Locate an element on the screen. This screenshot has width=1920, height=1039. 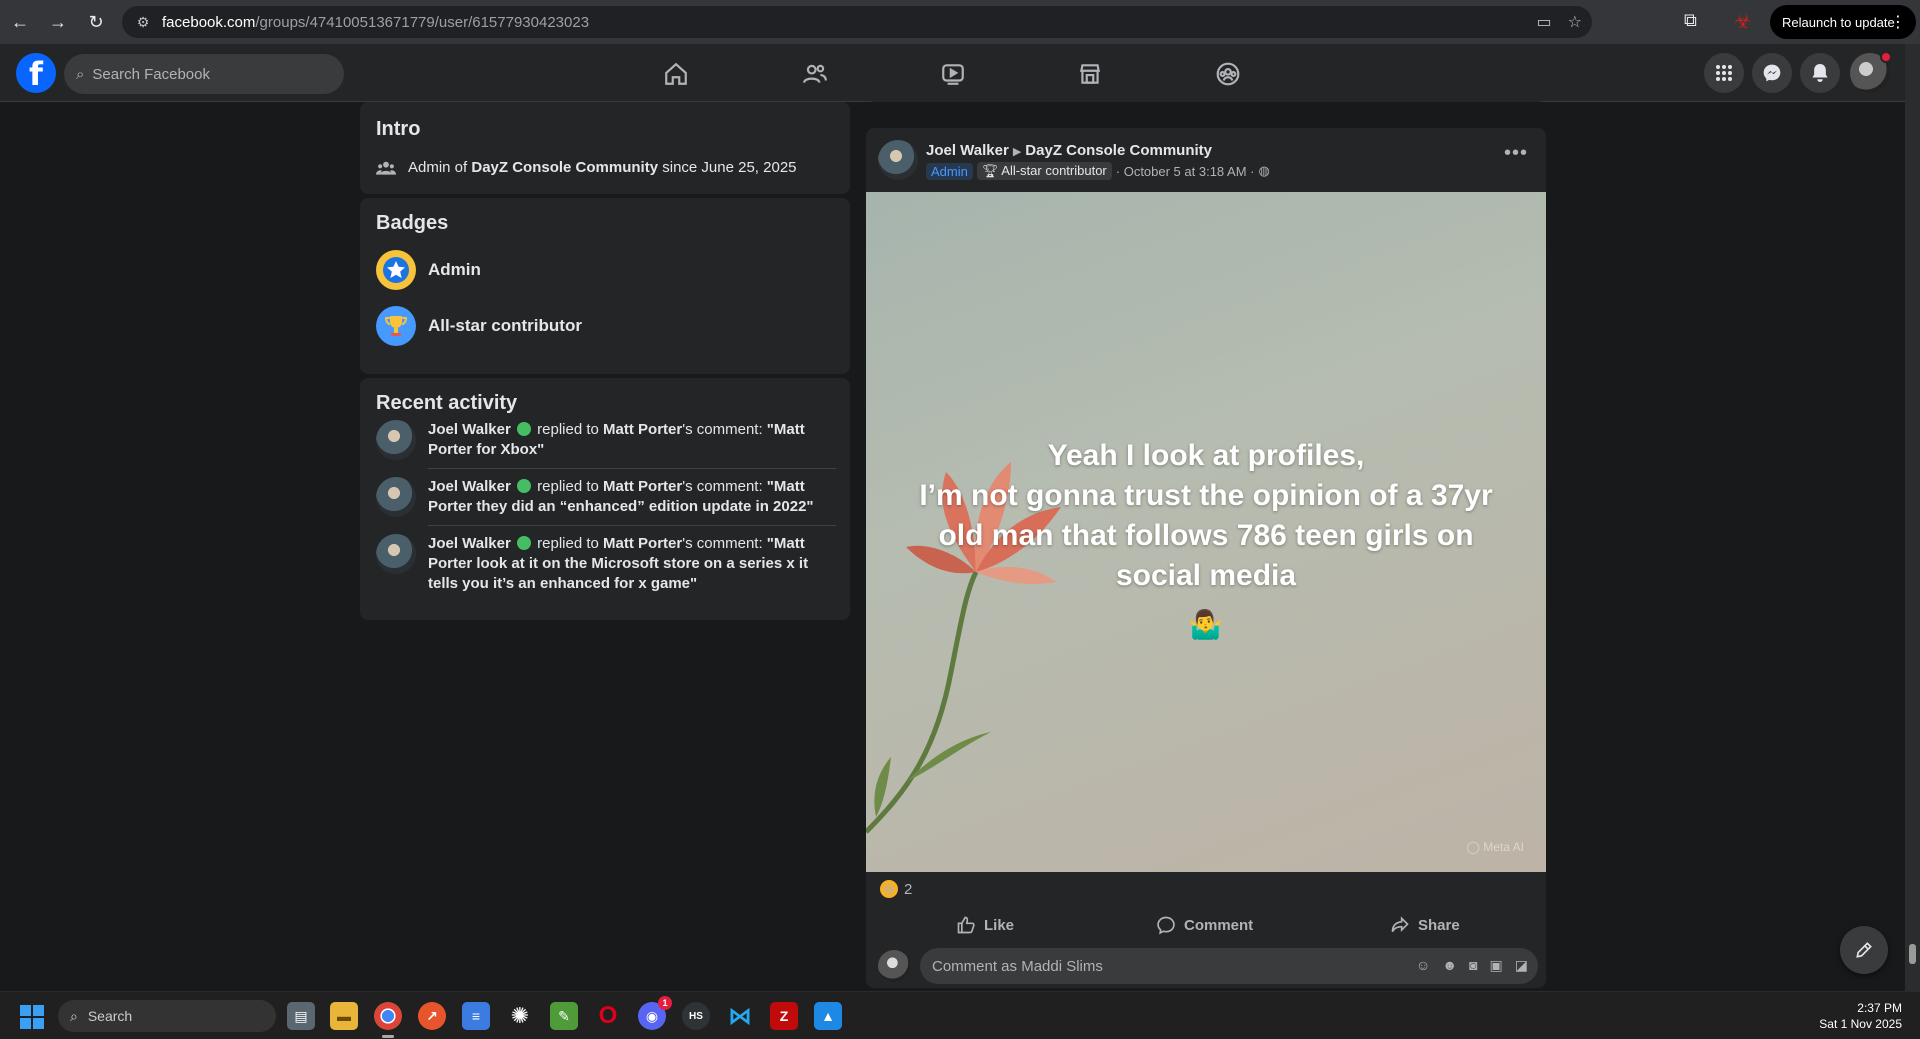
relaunch-button: Relaunch to update ⋮ is located at coordinates (1843, 22).